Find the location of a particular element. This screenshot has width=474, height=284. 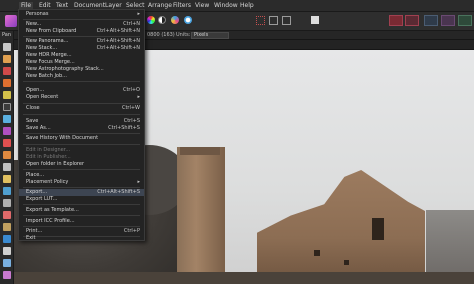

units-dropdown: Pixels is located at coordinates (210, 35).